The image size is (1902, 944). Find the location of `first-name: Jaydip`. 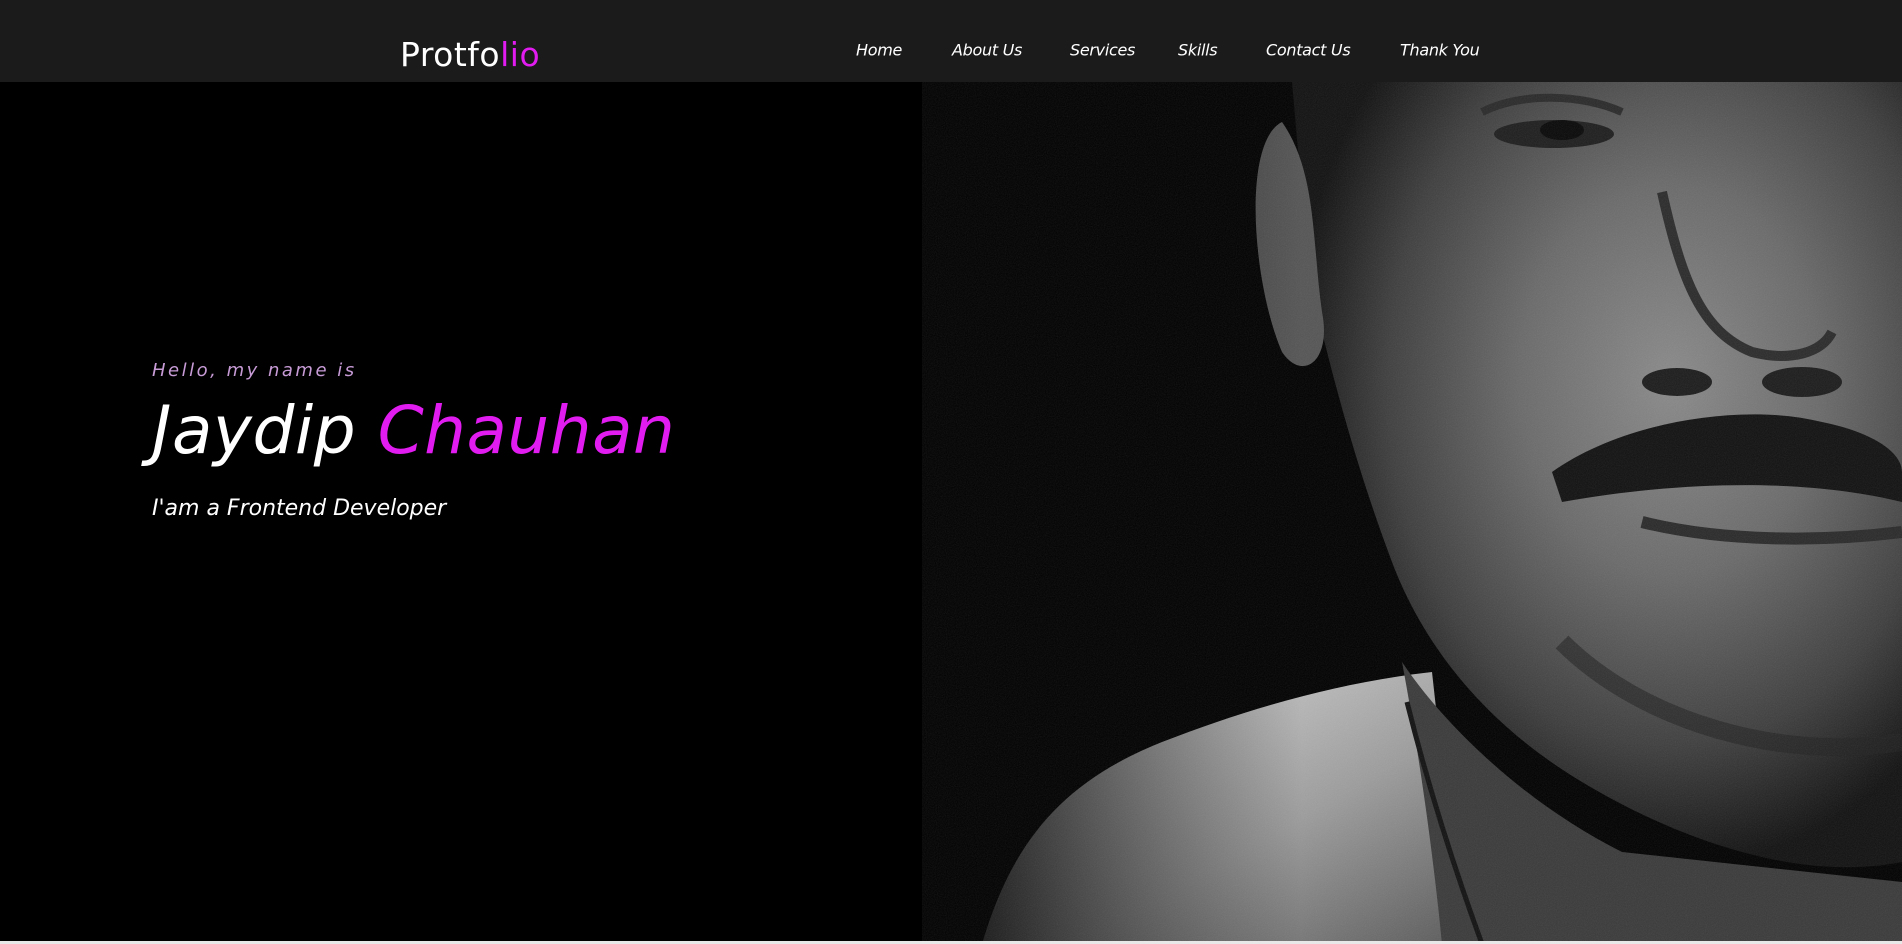

first-name: Jaydip is located at coordinates (254, 430).